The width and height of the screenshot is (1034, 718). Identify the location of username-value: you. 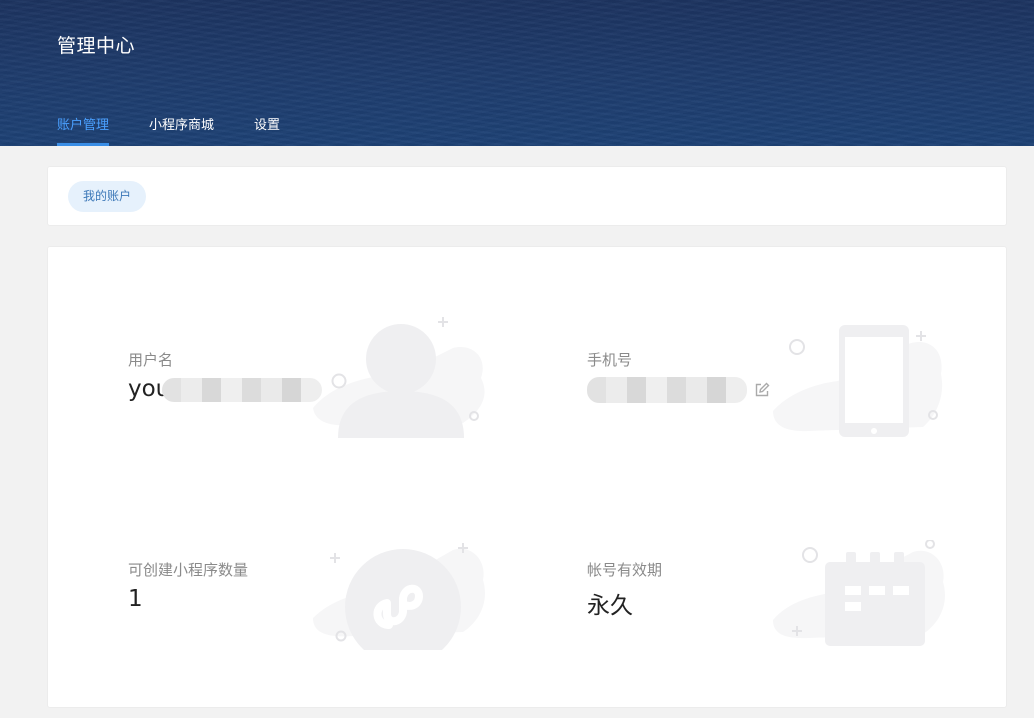
(225, 389).